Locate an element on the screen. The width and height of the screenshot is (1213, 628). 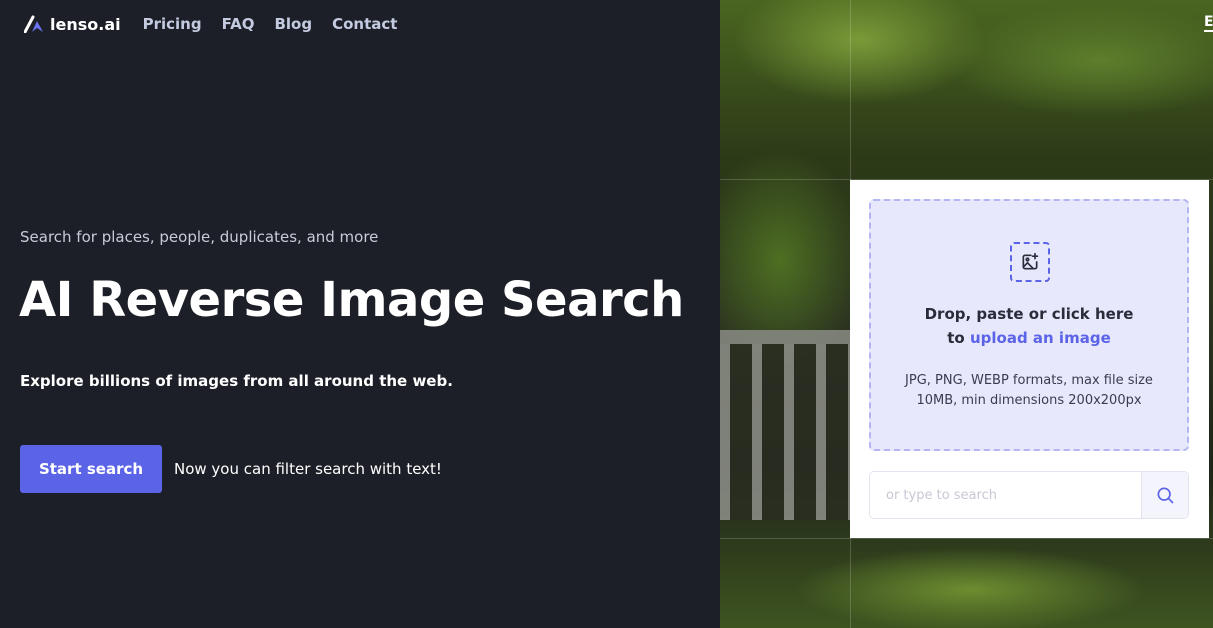
drop-instruction: Drop, paste or click here is located at coordinates (1029, 314).